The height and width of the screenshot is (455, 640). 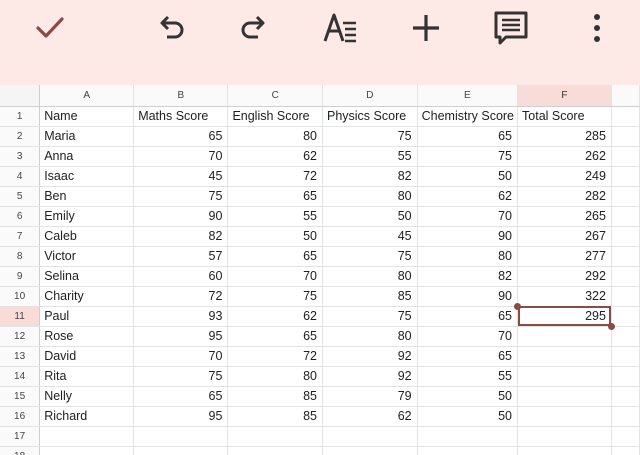 I want to click on cell-a6: Emily, so click(x=87, y=216).